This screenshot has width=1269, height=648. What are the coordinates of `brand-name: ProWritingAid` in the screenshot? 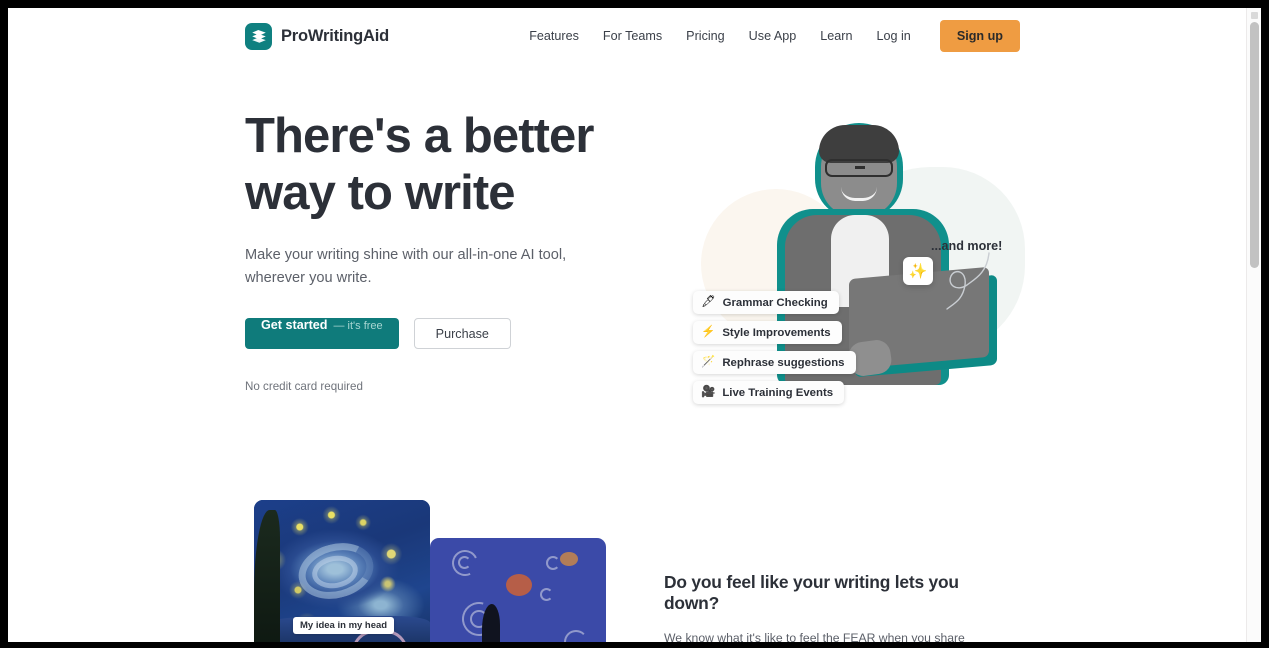 It's located at (335, 35).